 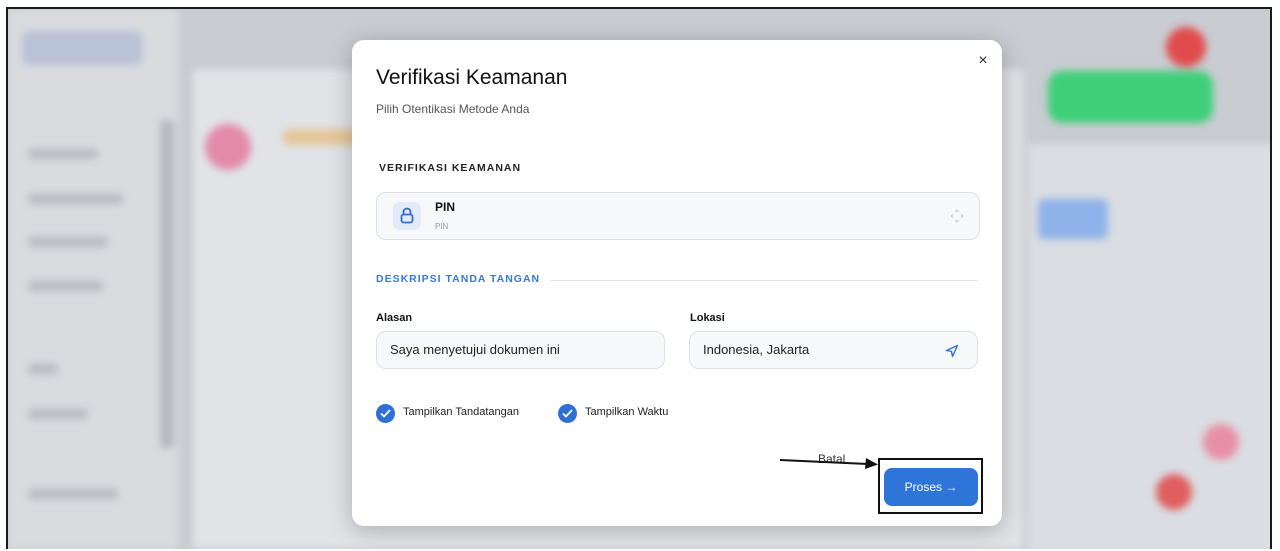 What do you see at coordinates (442, 226) in the screenshot?
I see `auth-method-subtext: PIN` at bounding box center [442, 226].